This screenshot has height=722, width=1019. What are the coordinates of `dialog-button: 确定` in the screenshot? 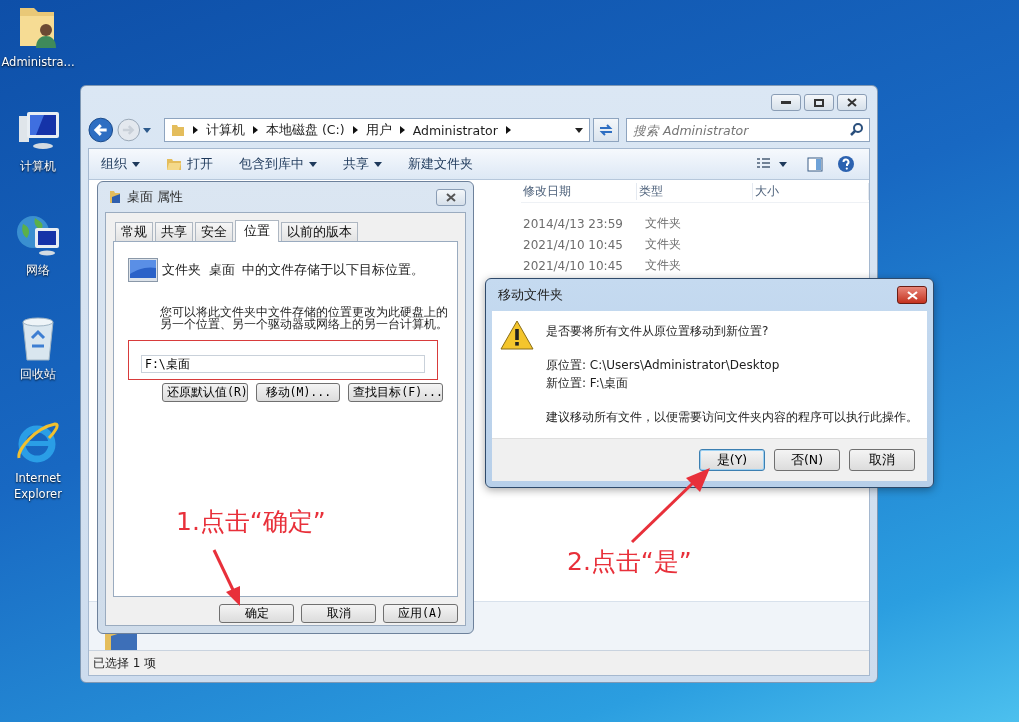 It's located at (256, 613).